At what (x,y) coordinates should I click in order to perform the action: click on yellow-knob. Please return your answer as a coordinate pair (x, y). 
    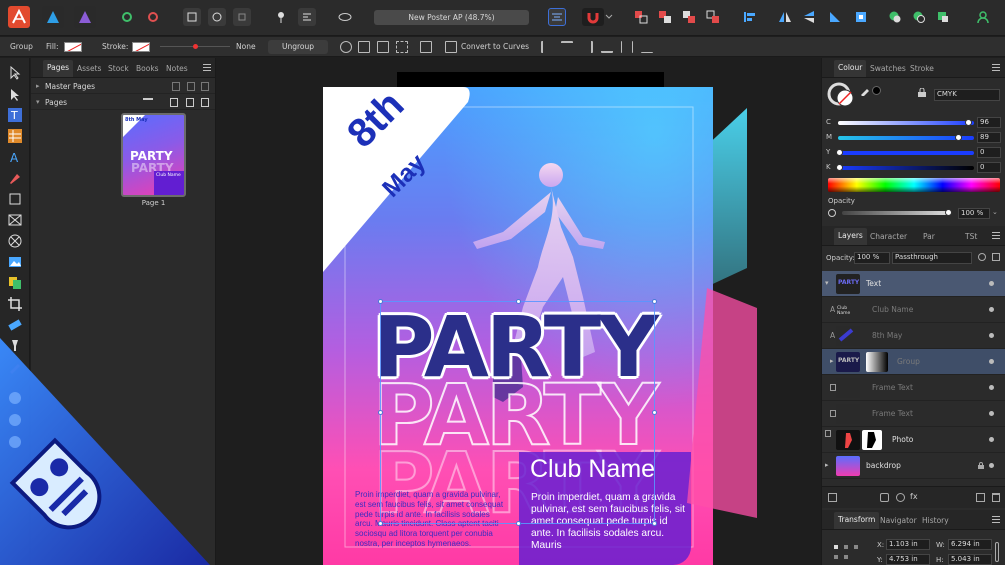
    Looking at the image, I should click on (839, 152).